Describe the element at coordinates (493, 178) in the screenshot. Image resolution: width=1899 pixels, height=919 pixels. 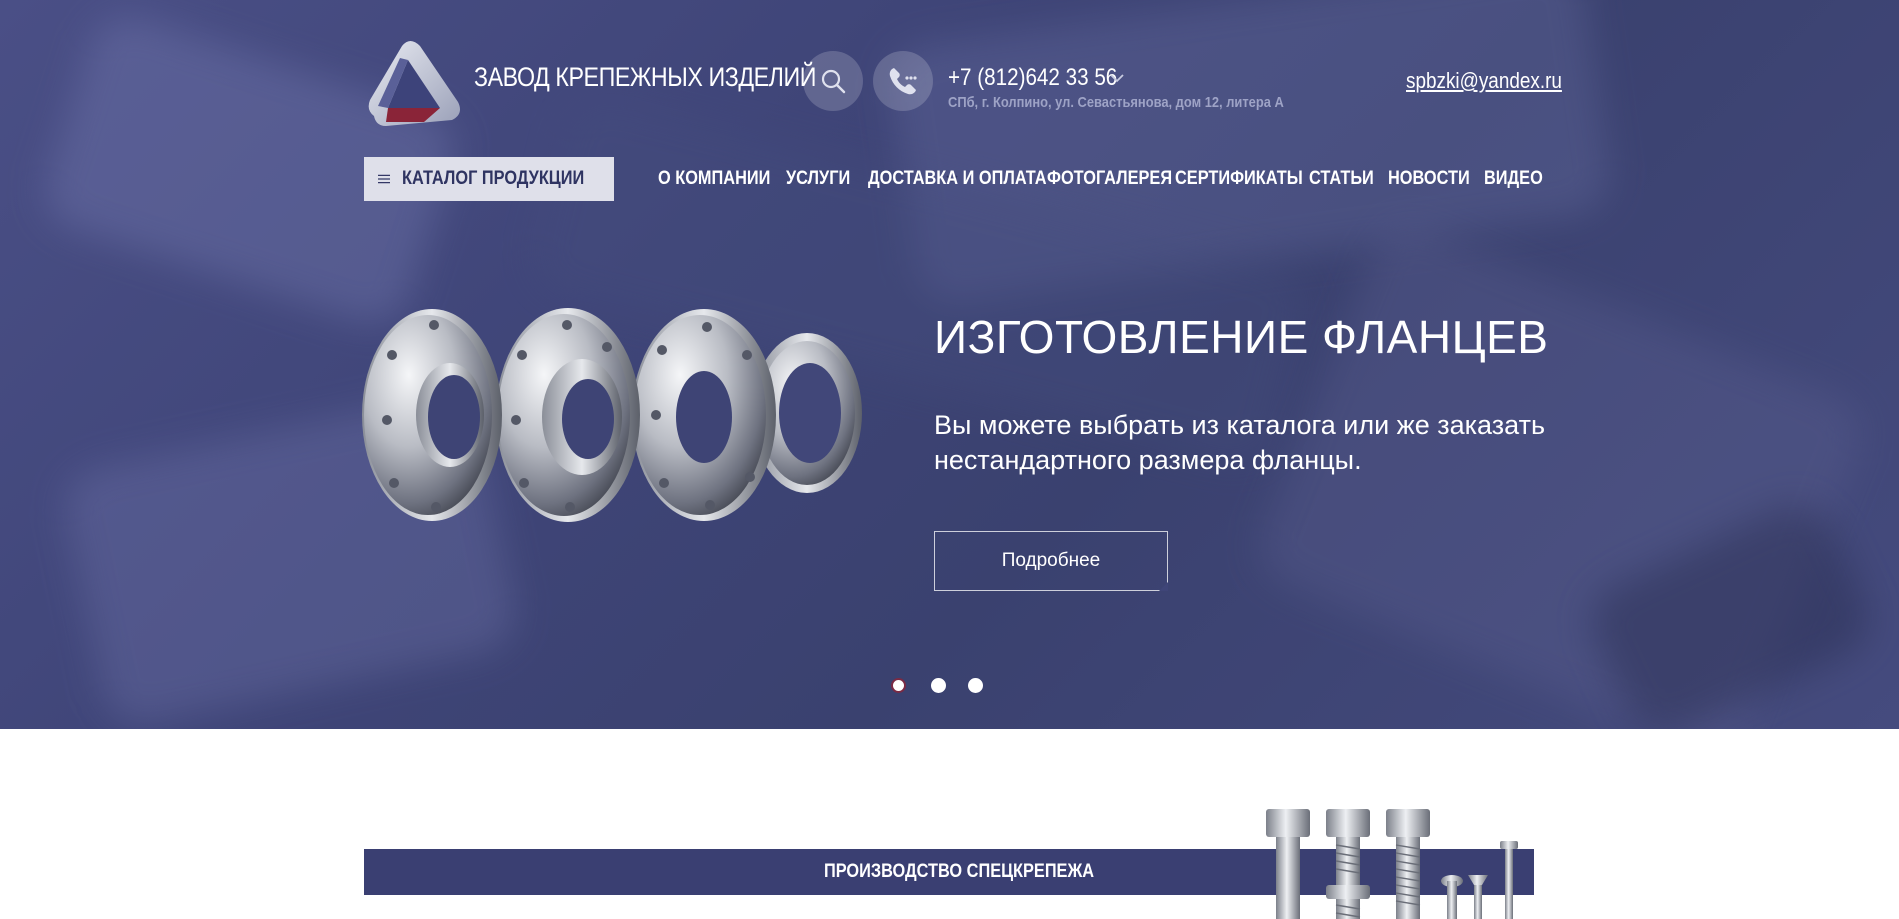
I see `catalog-label: КАТАЛОГ ПРОДУКЦИИ` at that location.